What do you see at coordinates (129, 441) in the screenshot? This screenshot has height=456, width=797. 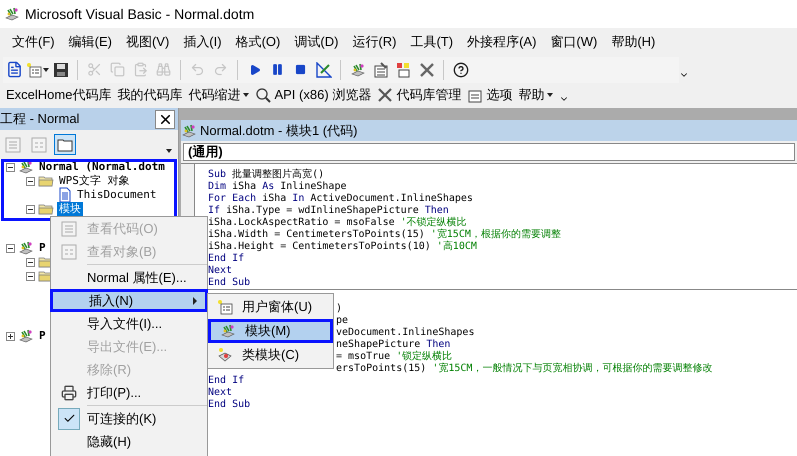 I see `menu-item: 隐藏(H)` at bounding box center [129, 441].